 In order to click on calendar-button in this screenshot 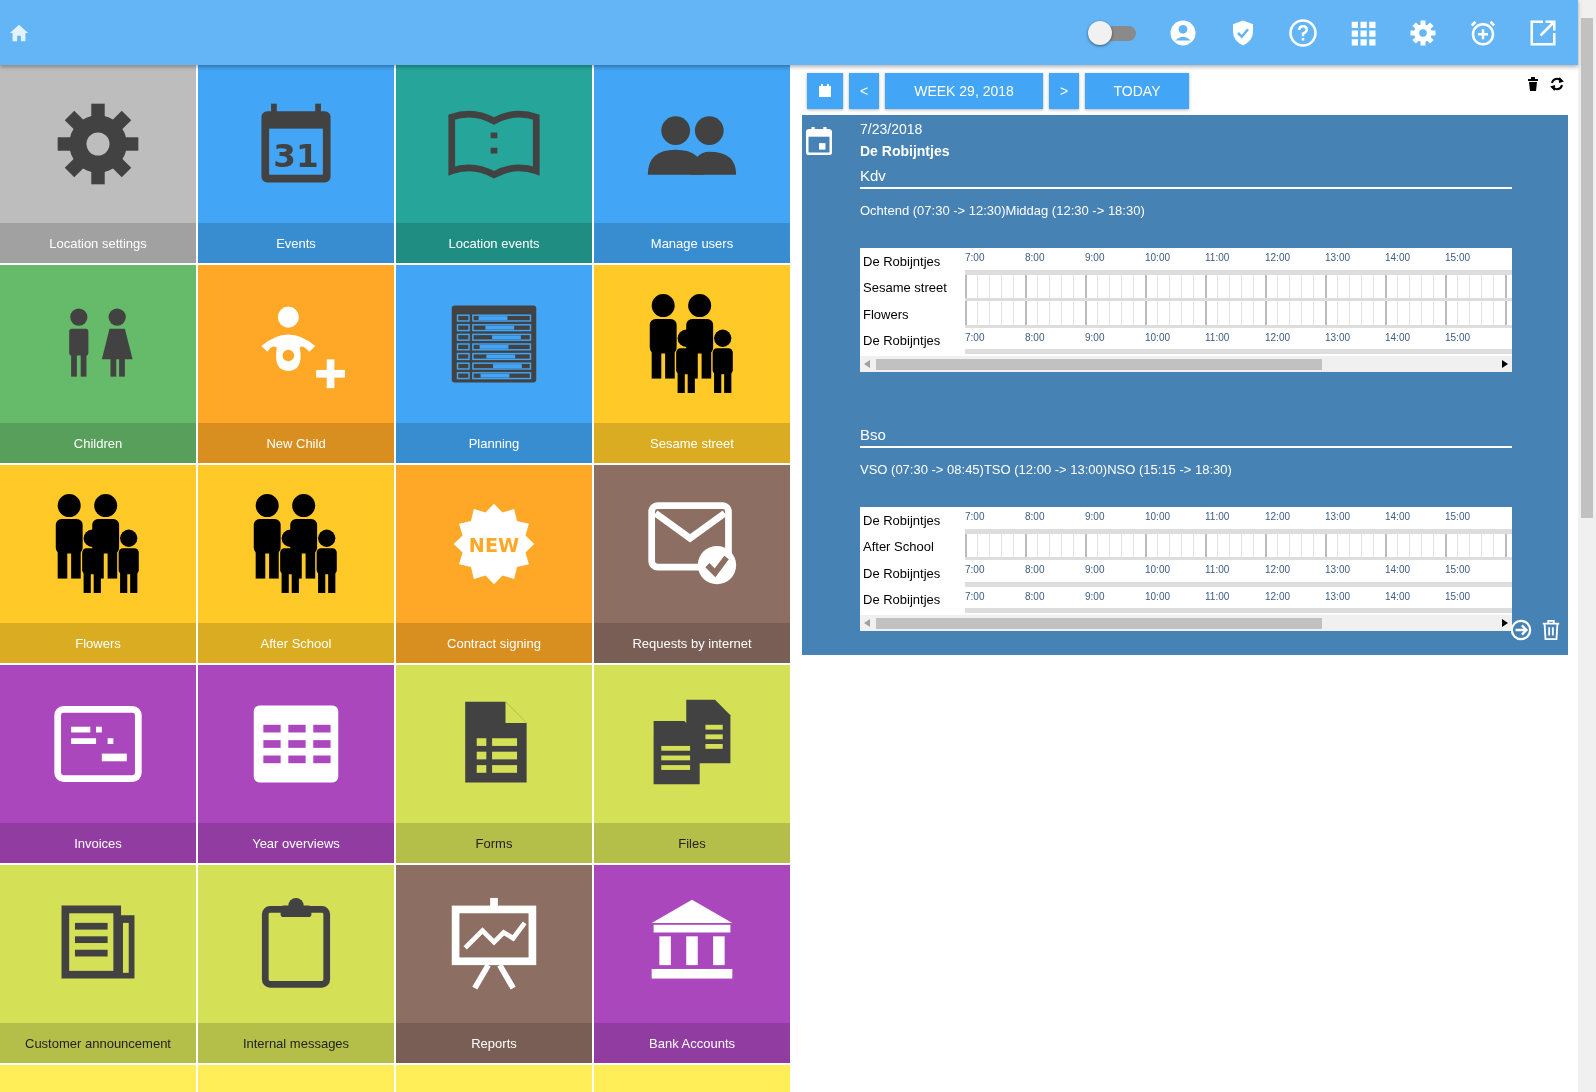, I will do `click(825, 91)`.